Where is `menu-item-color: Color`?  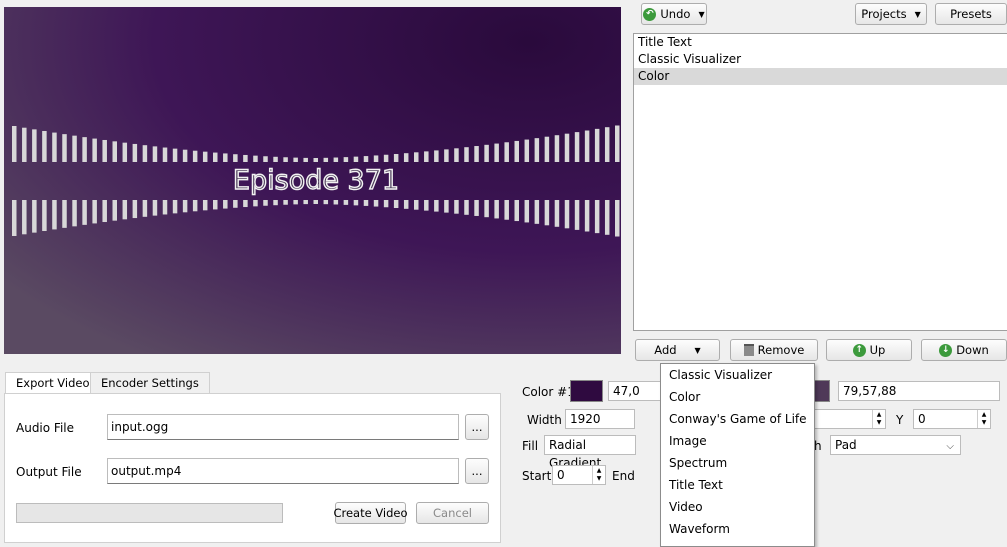
menu-item-color: Color is located at coordinates (737, 397).